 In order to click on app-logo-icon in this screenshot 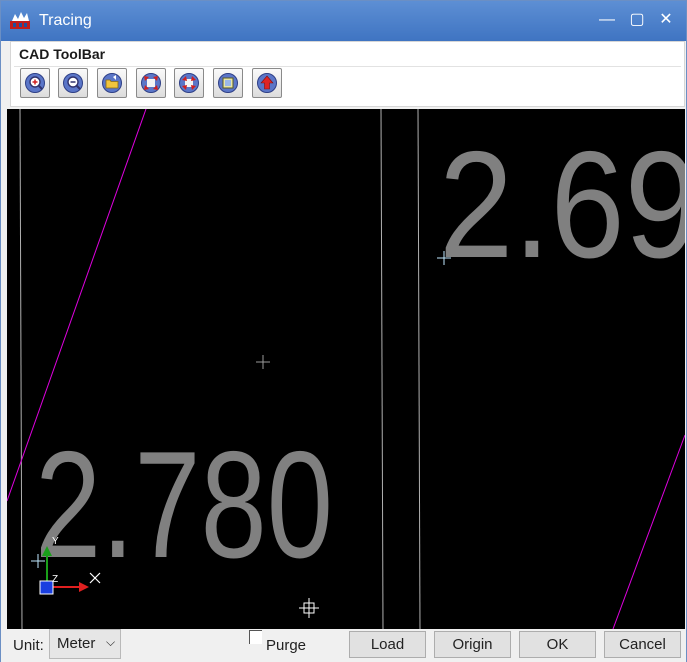, I will do `click(20, 20)`.